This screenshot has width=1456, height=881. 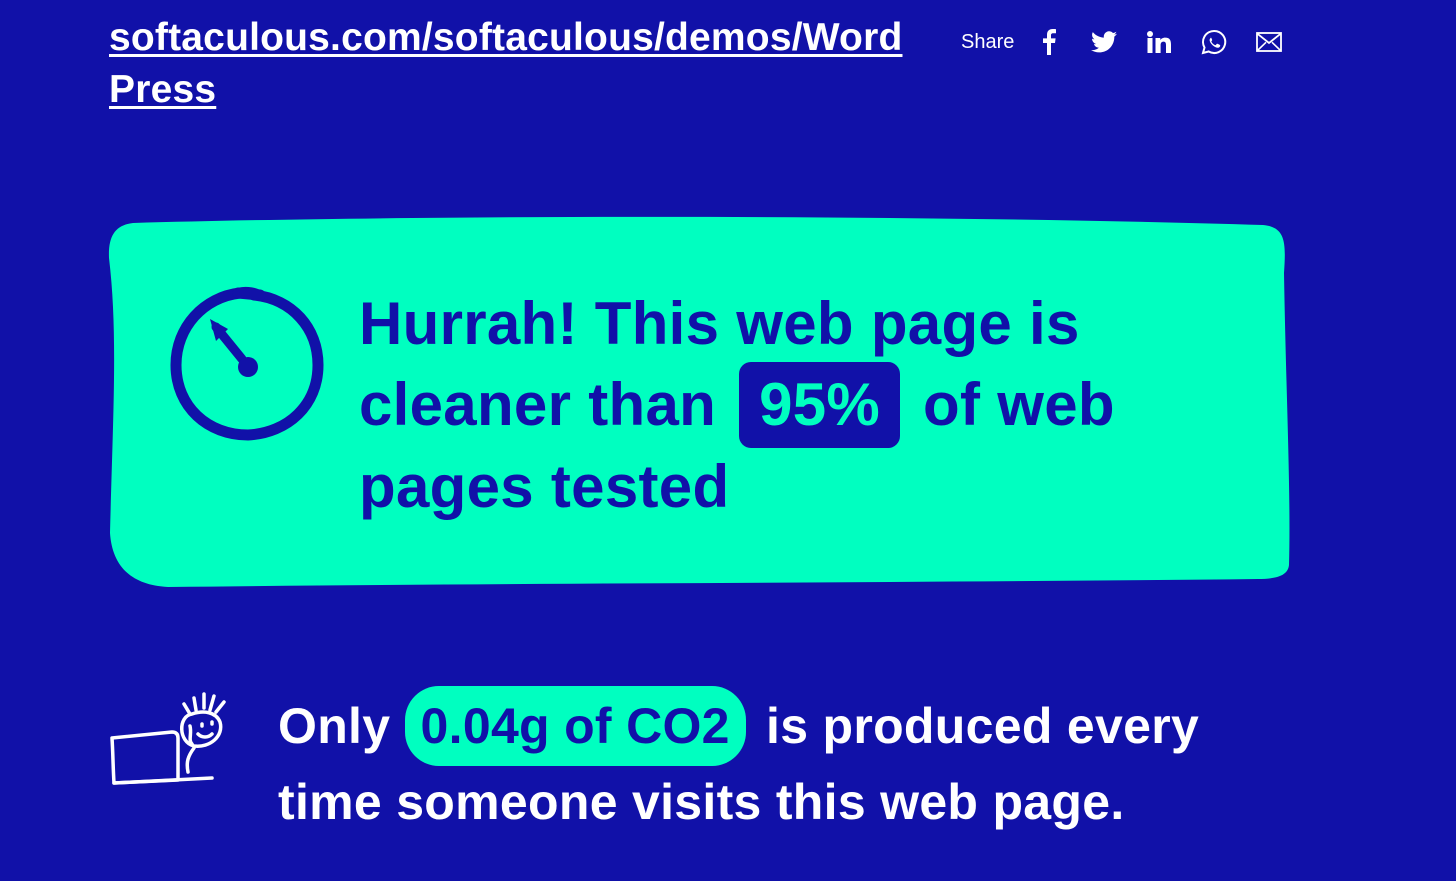 I want to click on facebook-icon, so click(x=1049, y=42).